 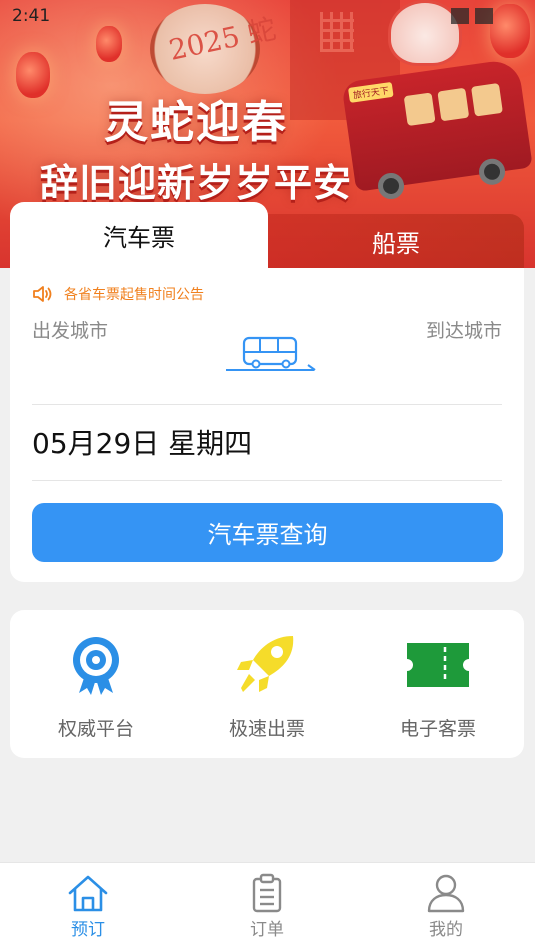 I want to click on speaker-icon, so click(x=42, y=294).